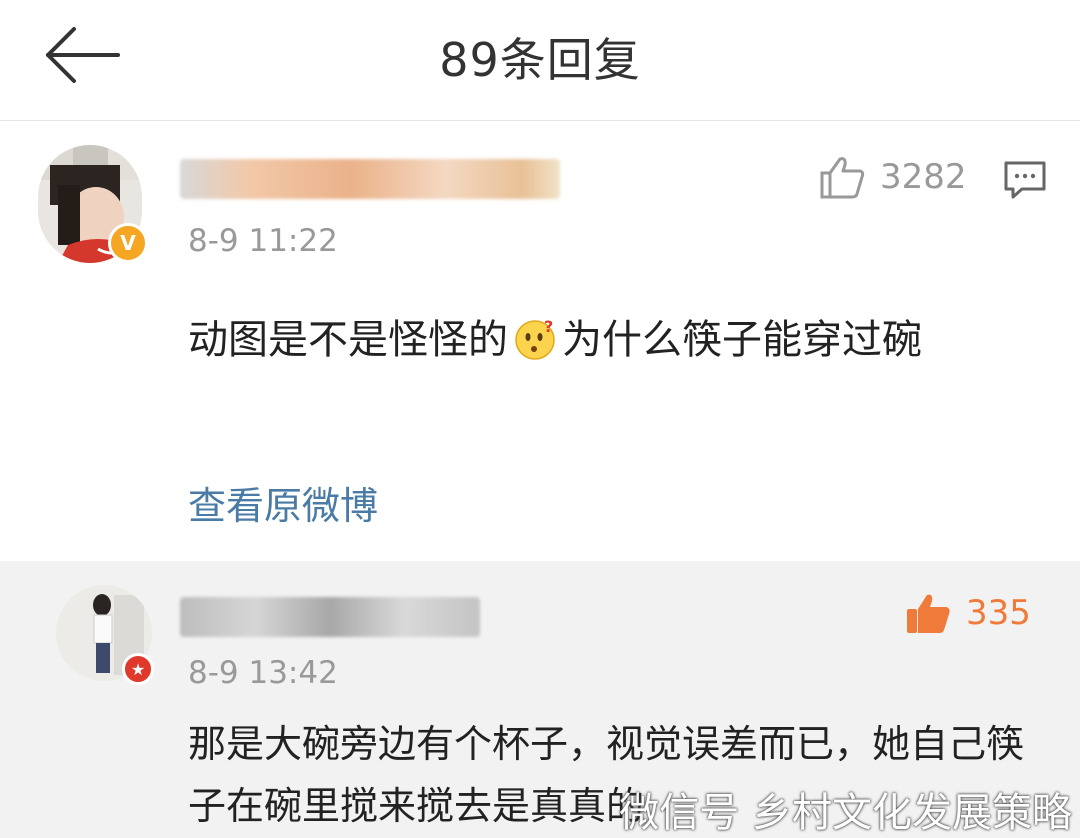  I want to click on like-count: 3282, so click(923, 177).